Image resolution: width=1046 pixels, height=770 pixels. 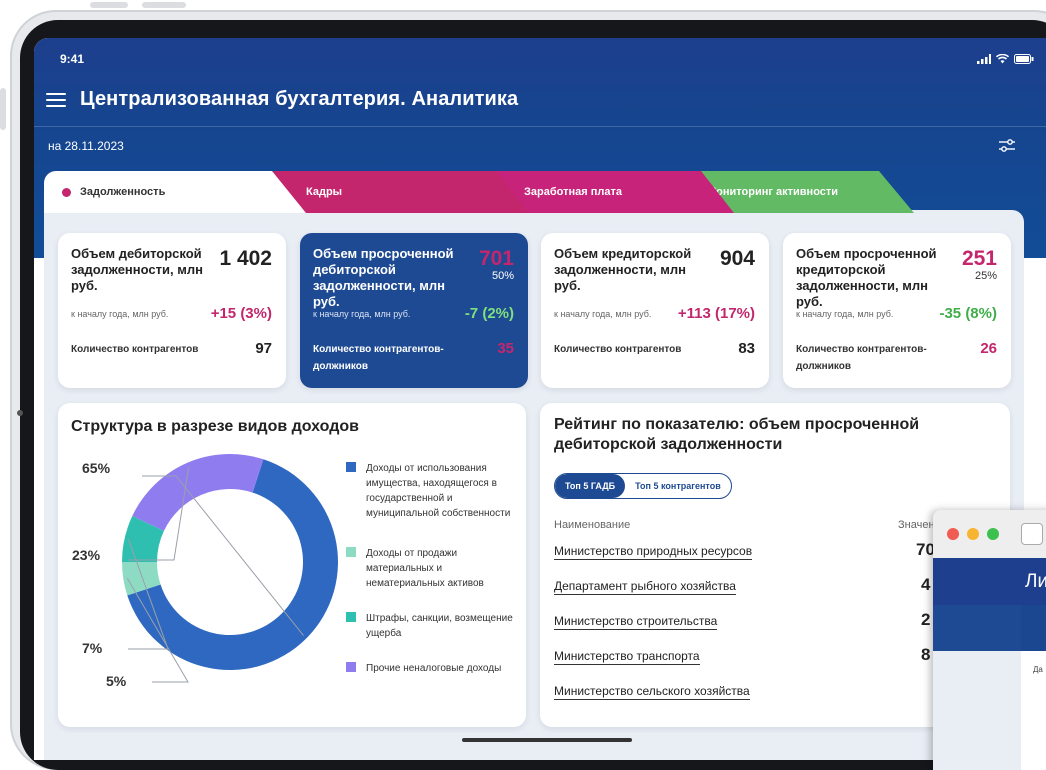 What do you see at coordinates (926, 584) in the screenshot?
I see `rating-value: 4` at bounding box center [926, 584].